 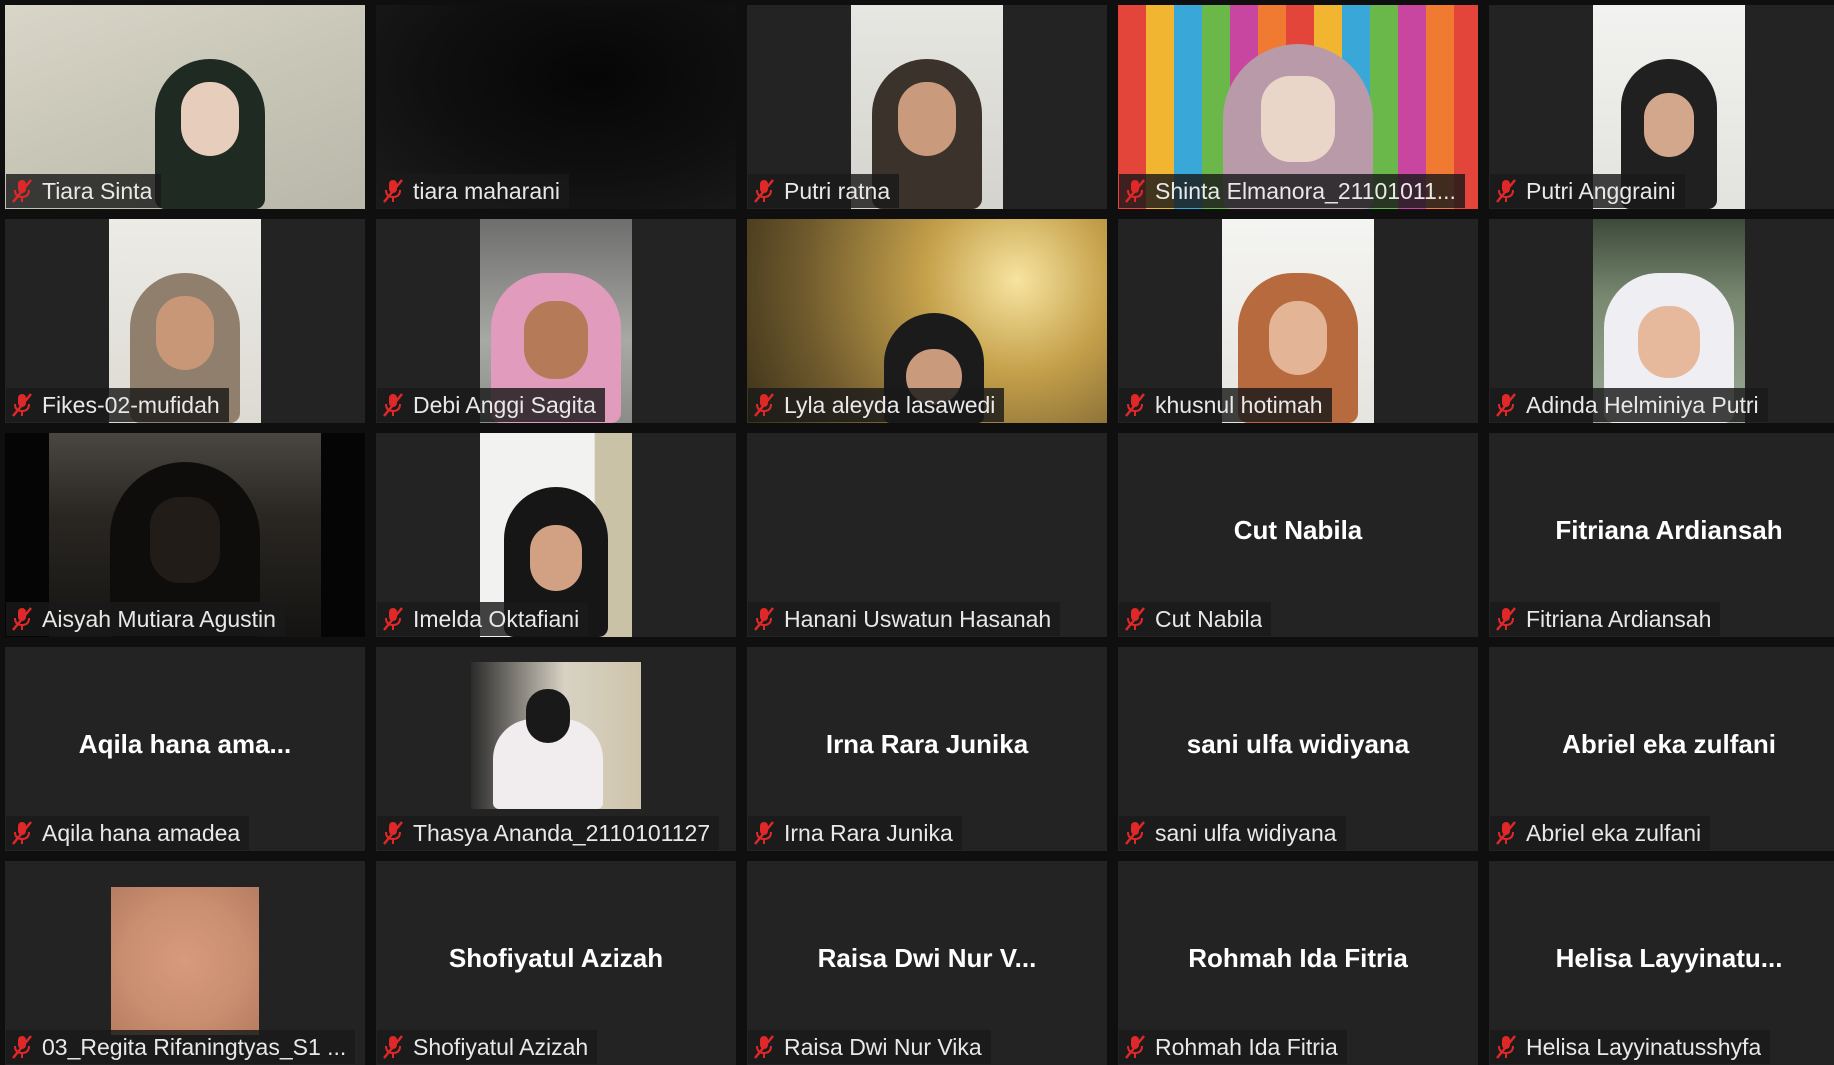 What do you see at coordinates (483, 619) in the screenshot?
I see `participant-name-label: Imelda Oktafiani` at bounding box center [483, 619].